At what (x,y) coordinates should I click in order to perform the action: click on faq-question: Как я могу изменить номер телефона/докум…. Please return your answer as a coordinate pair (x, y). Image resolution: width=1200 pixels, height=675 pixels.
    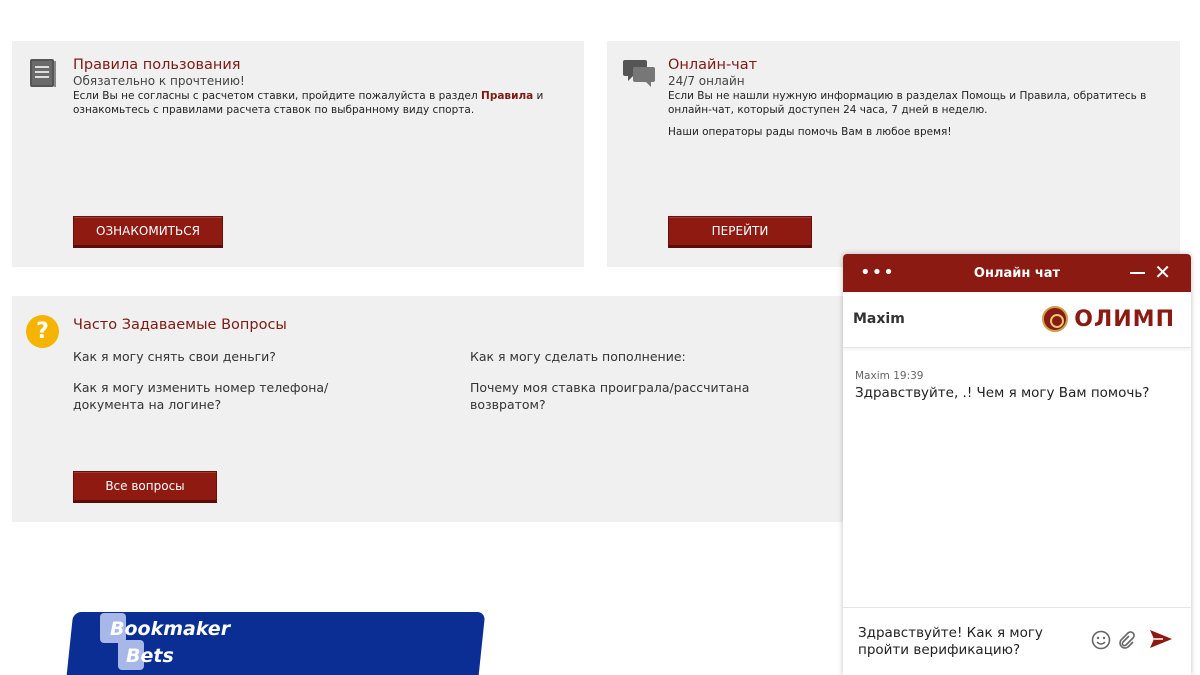
    Looking at the image, I should click on (233, 396).